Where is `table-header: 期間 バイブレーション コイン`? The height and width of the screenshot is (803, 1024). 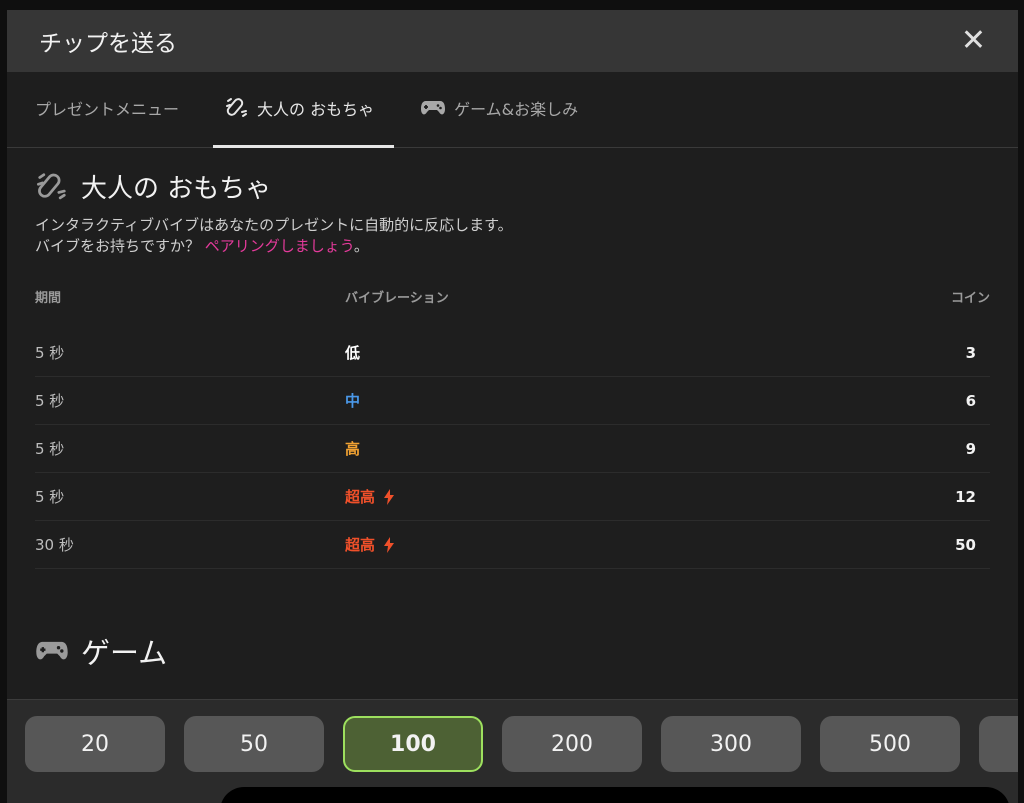 table-header: 期間 バイブレーション コイン is located at coordinates (512, 296).